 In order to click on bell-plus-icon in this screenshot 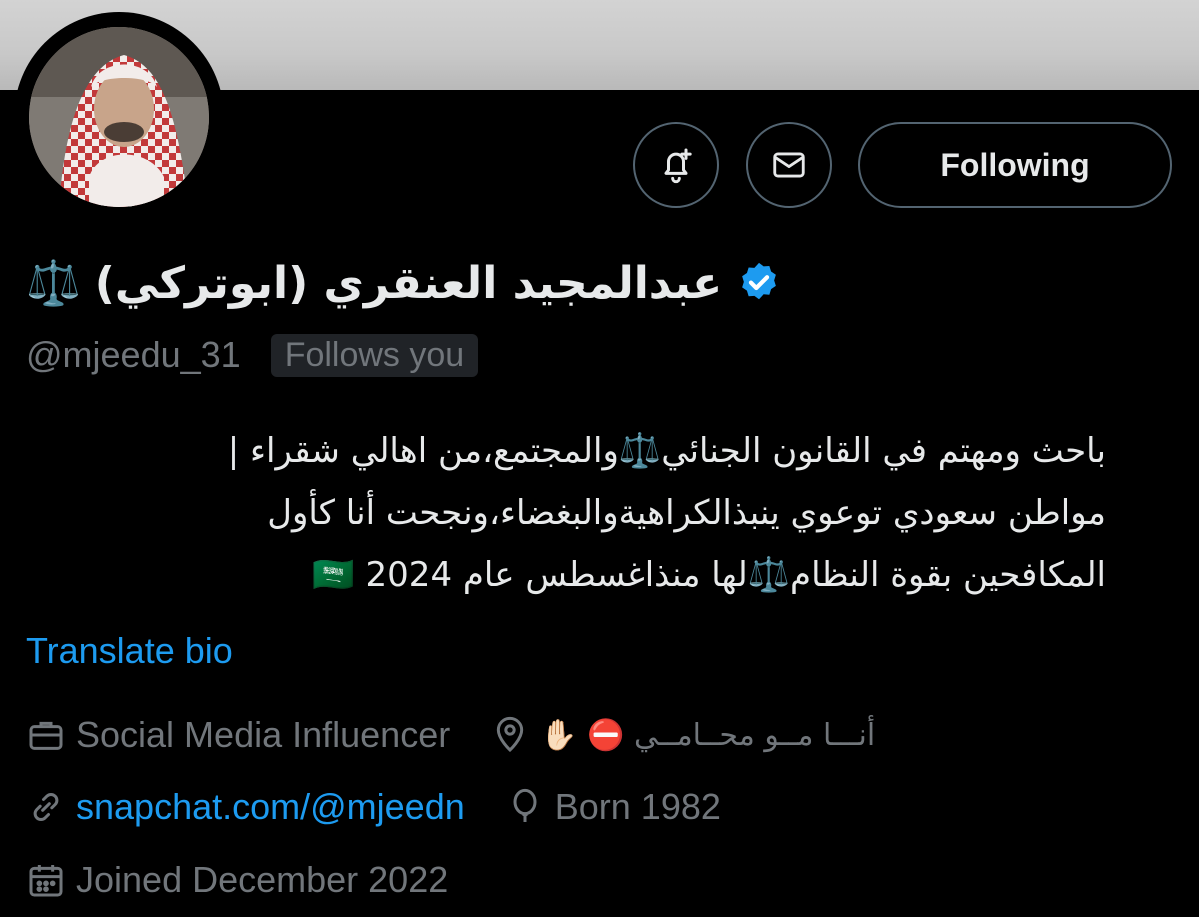, I will do `click(678, 166)`.